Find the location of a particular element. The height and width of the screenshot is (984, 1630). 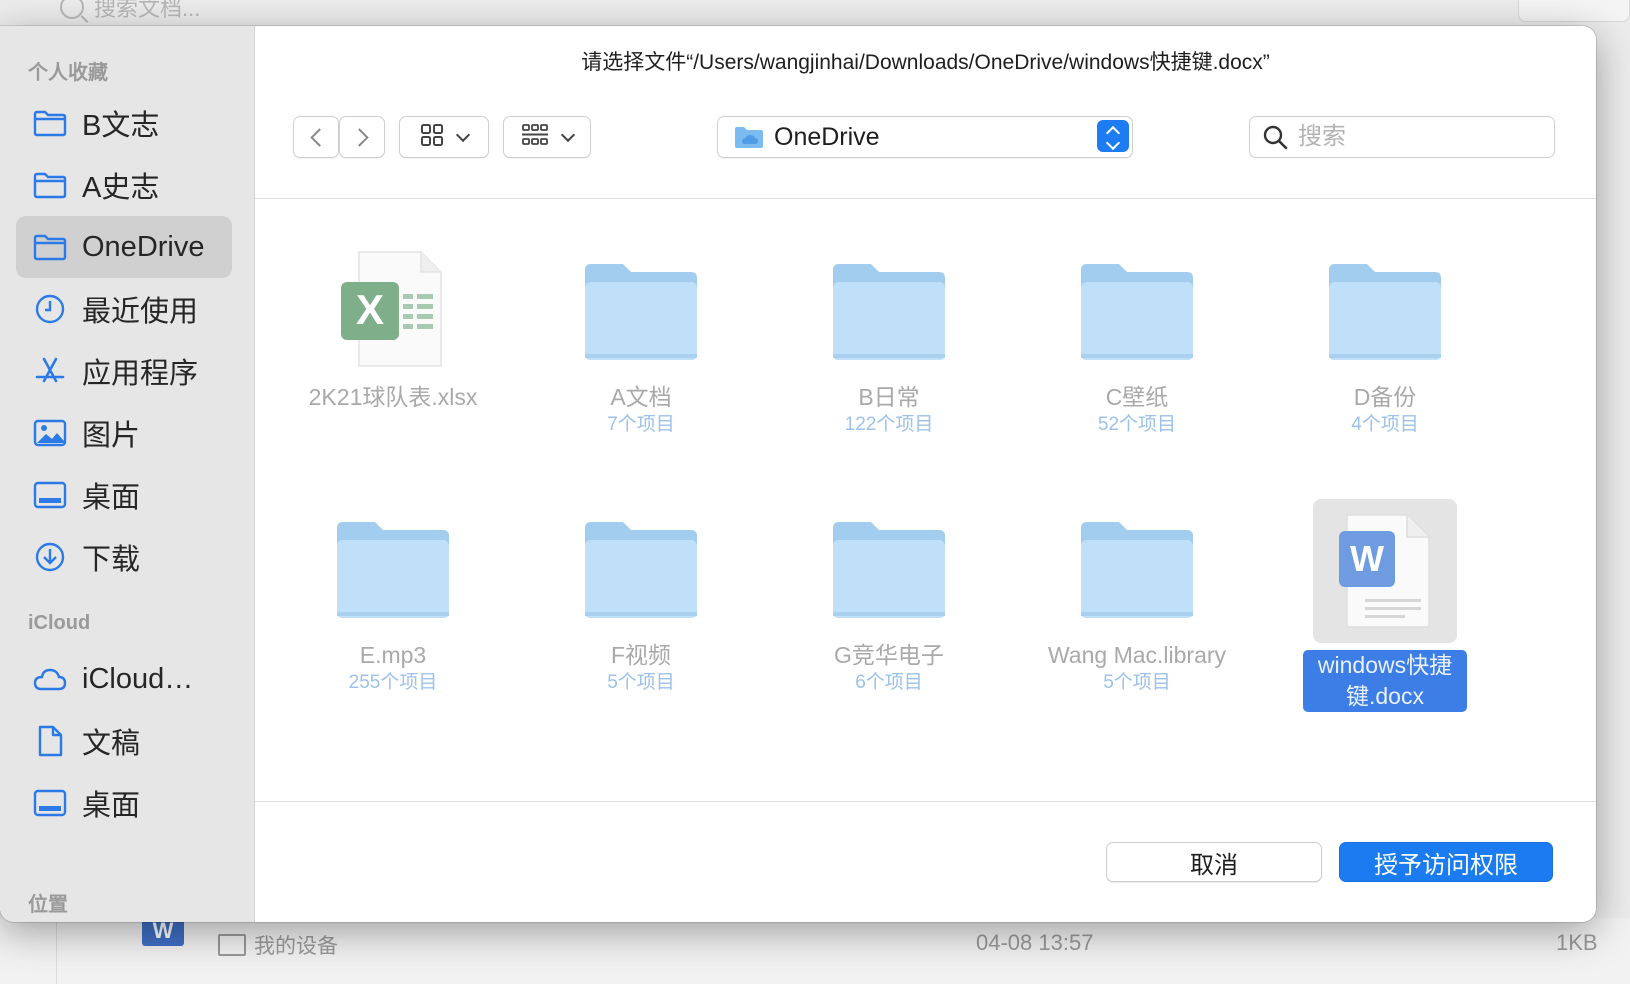

location-popup: OneDrive is located at coordinates (925, 137).